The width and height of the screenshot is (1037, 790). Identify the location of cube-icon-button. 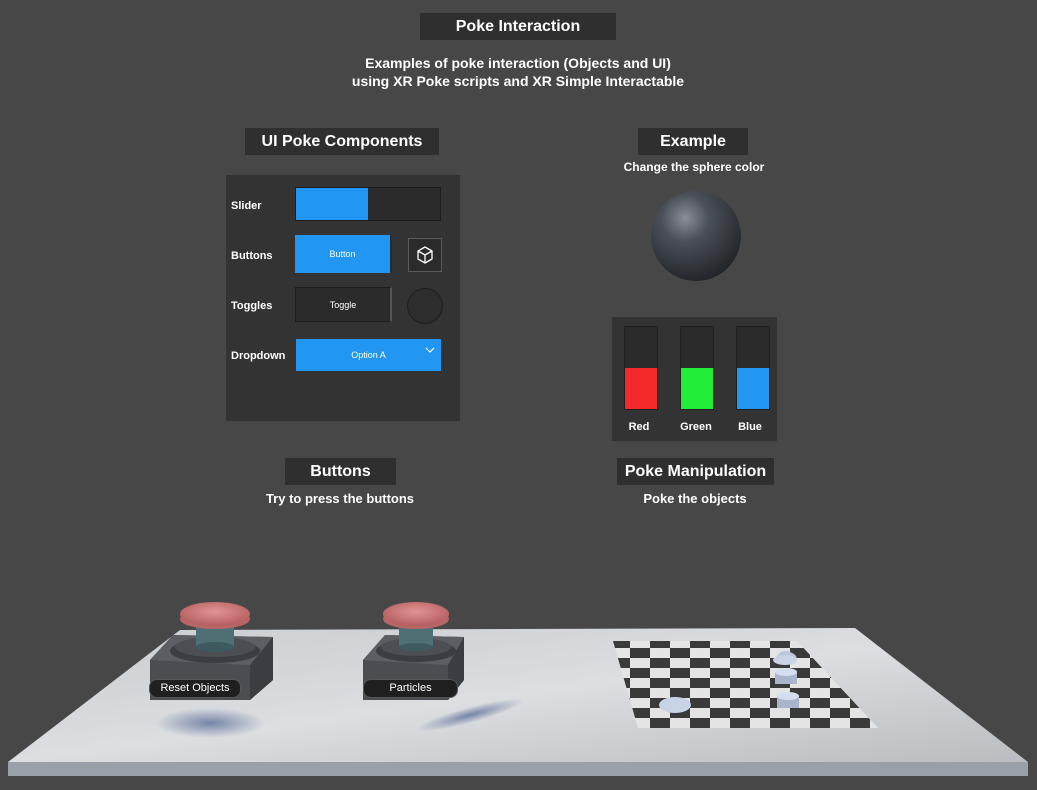
(425, 255).